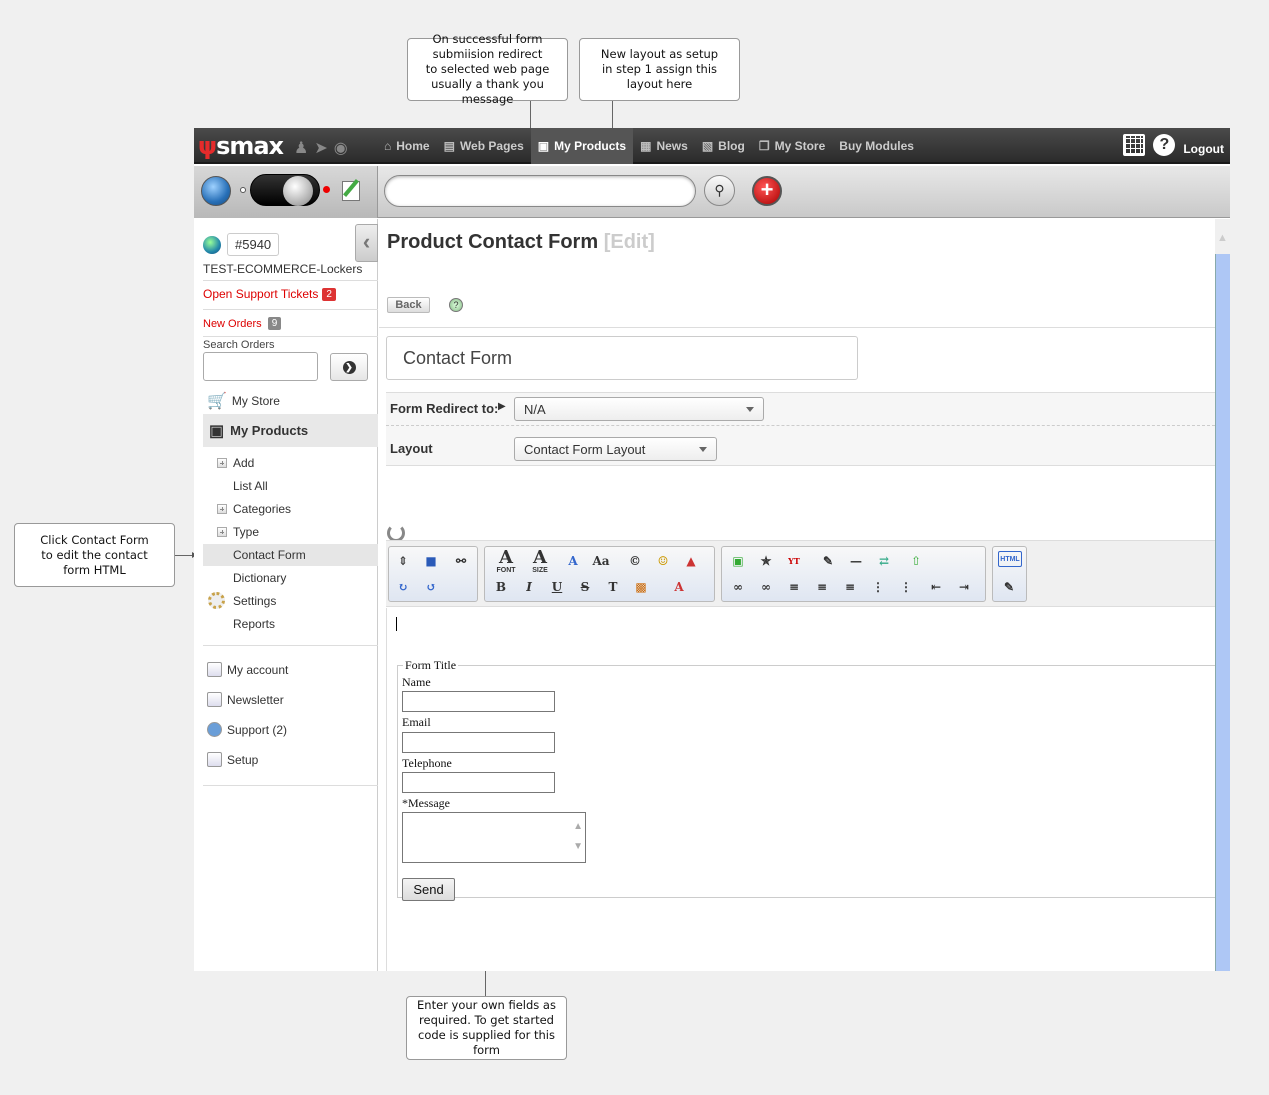  I want to click on live-toggle-switch, so click(285, 190).